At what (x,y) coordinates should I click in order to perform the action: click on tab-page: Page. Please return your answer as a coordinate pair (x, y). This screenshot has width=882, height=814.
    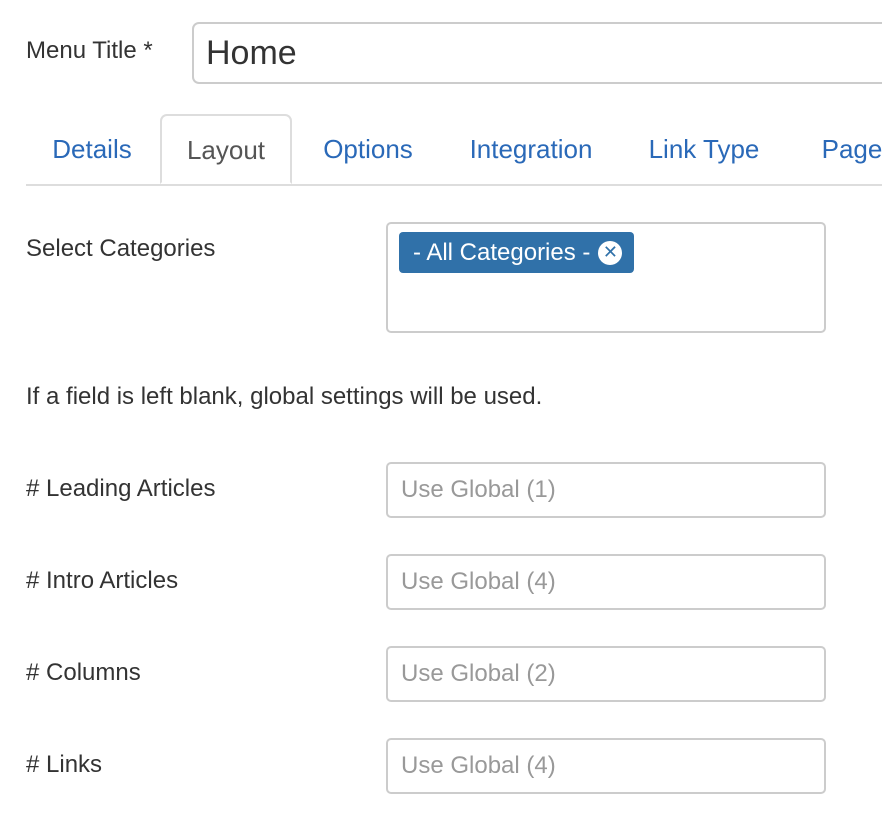
    Looking at the image, I should click on (842, 149).